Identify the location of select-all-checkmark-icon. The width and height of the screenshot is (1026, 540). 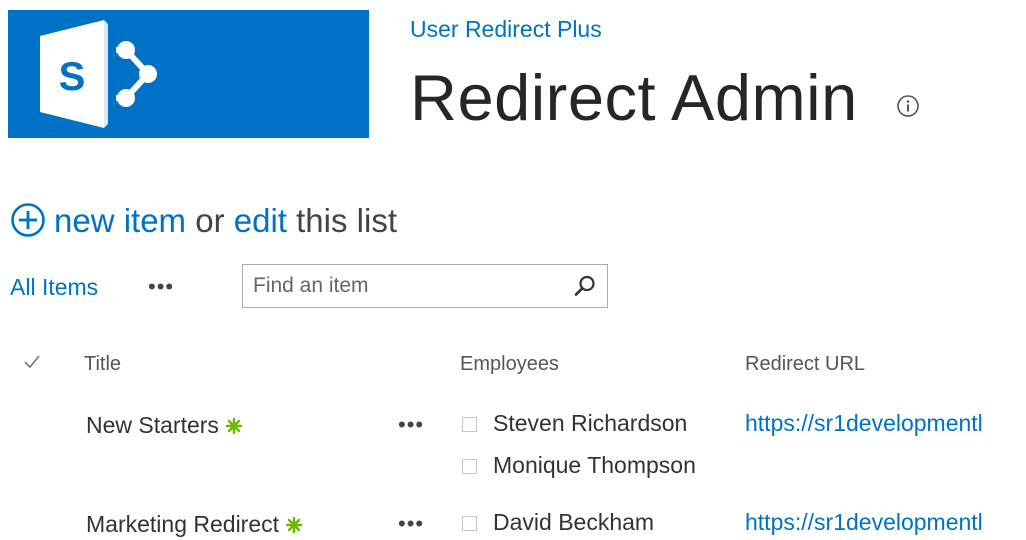
(32, 362).